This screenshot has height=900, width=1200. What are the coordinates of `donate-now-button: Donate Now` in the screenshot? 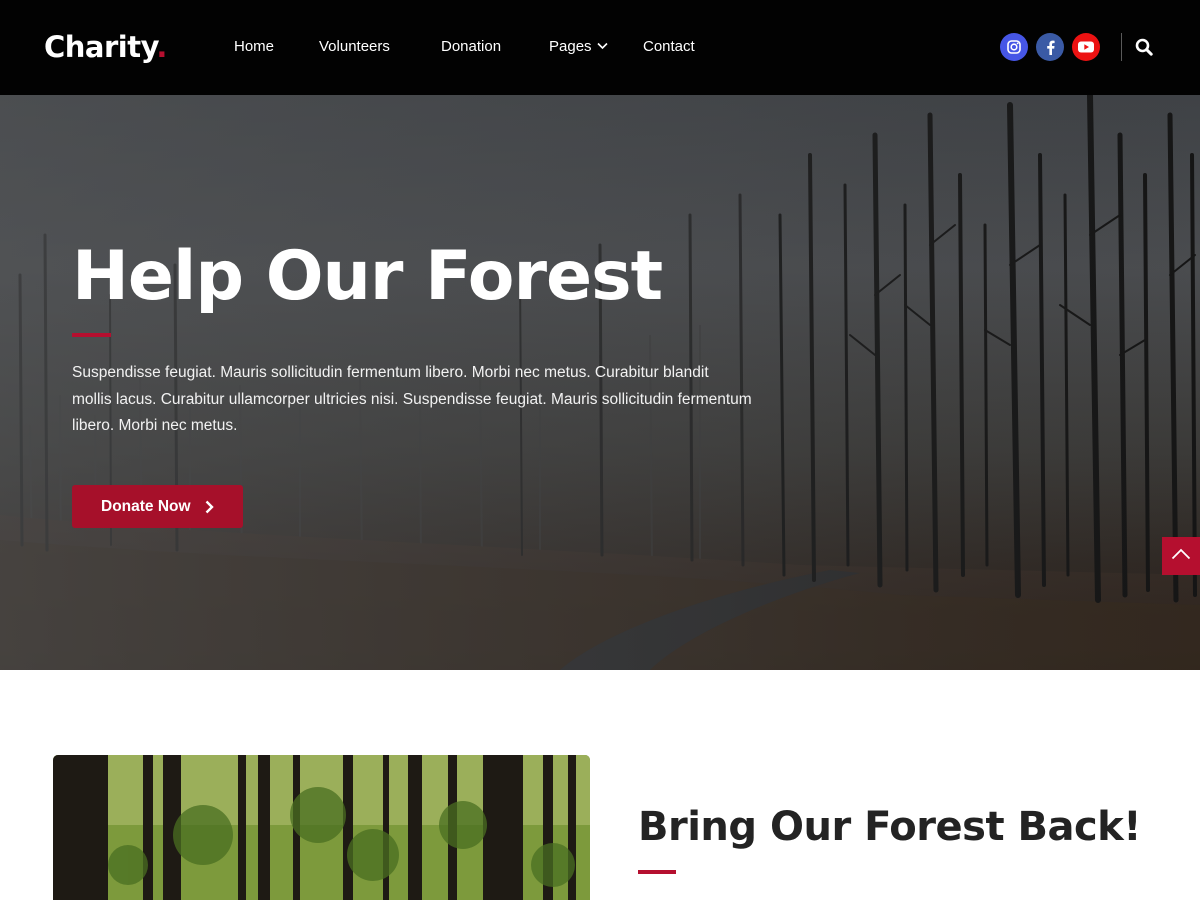 It's located at (157, 506).